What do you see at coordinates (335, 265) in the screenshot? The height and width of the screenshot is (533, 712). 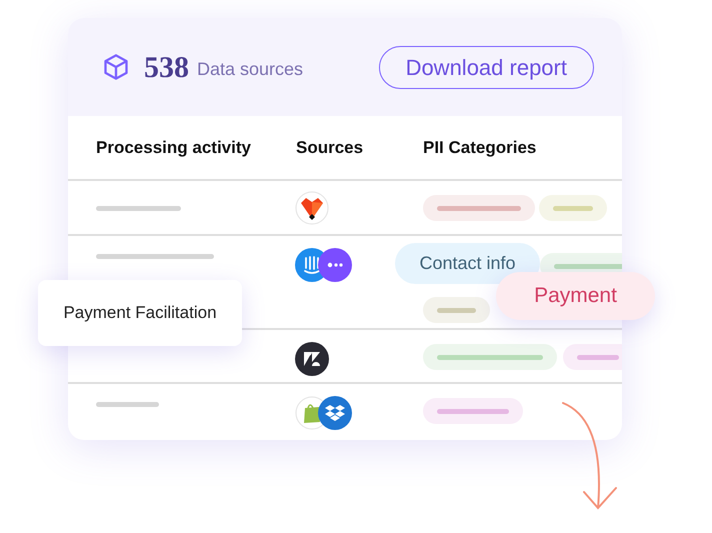 I see `dots-logo-icon` at bounding box center [335, 265].